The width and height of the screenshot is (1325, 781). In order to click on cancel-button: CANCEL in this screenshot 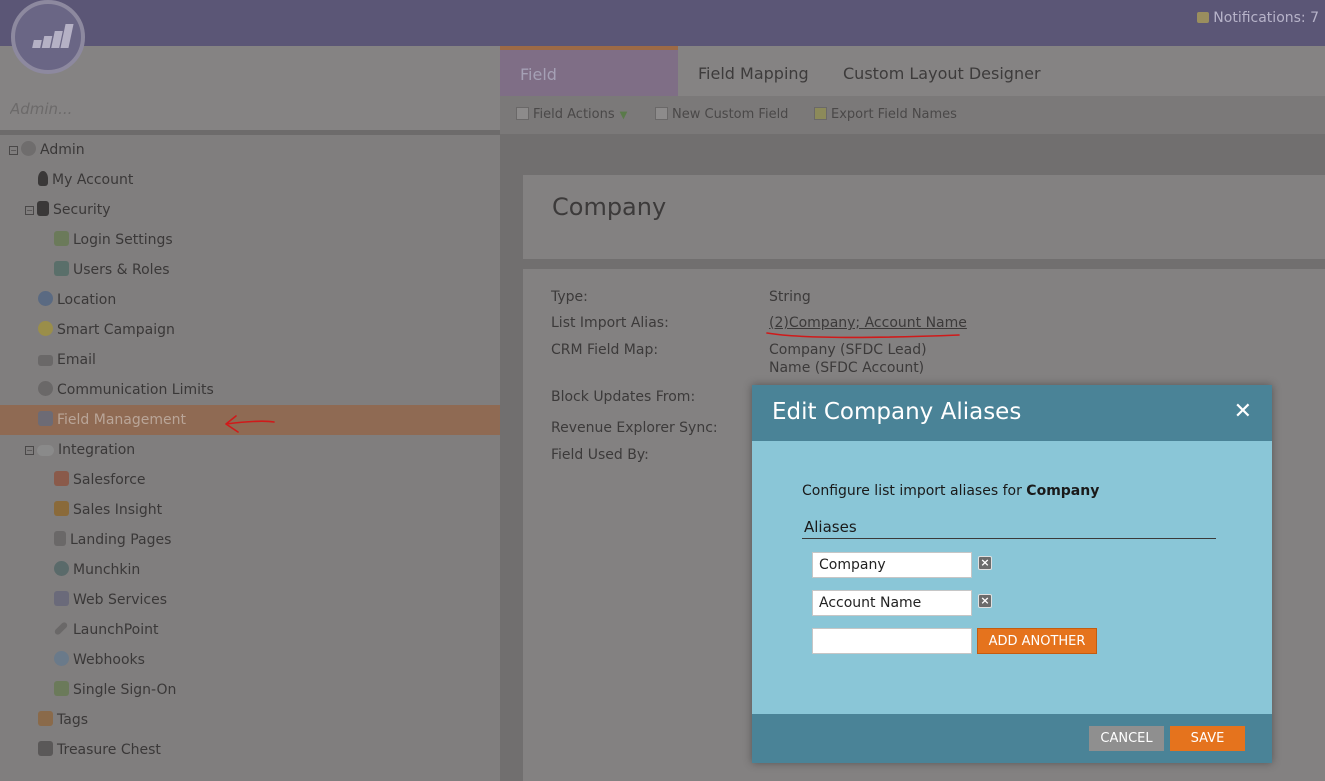, I will do `click(1126, 738)`.